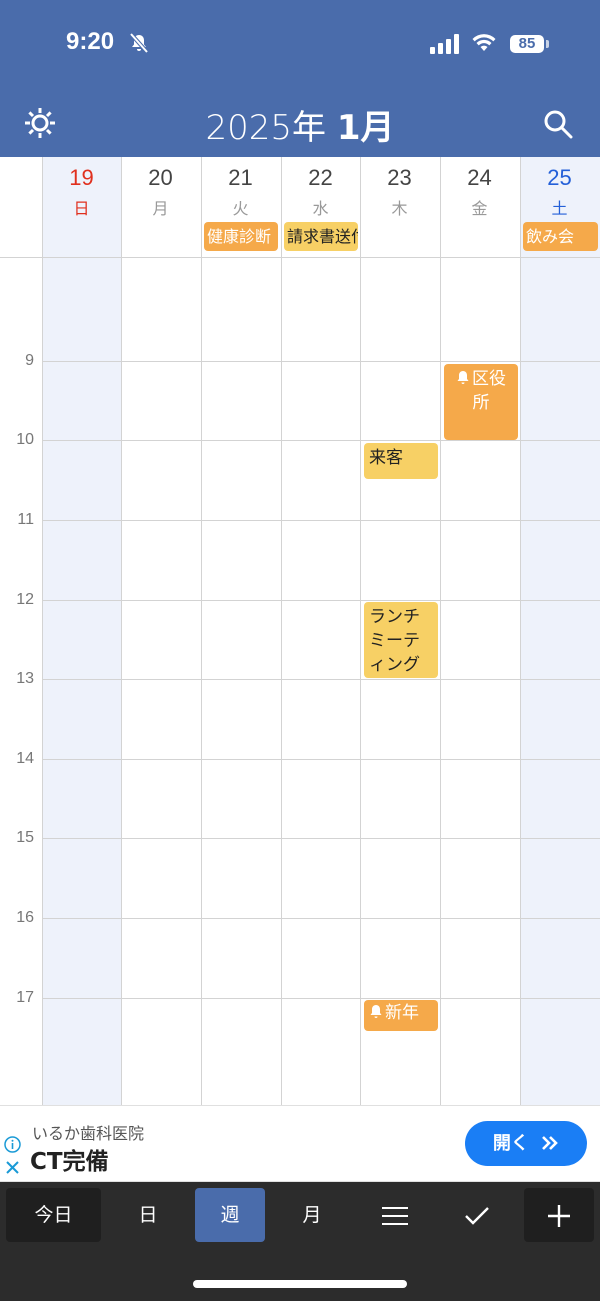  I want to click on ad-advertiser: いるか歯科医院, so click(88, 1133).